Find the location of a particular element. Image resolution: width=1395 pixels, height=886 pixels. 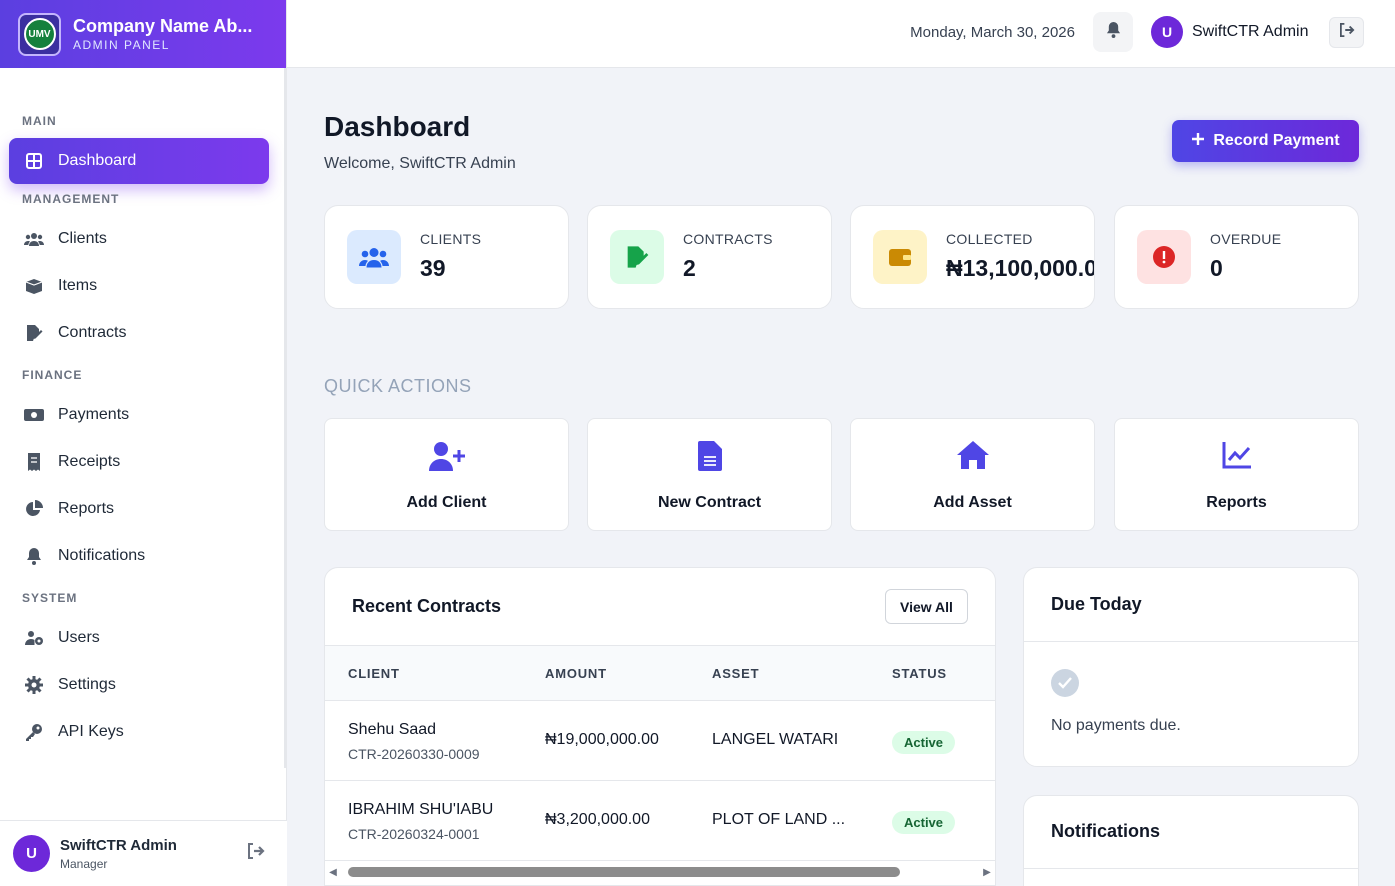

receipt-icon is located at coordinates (34, 462).